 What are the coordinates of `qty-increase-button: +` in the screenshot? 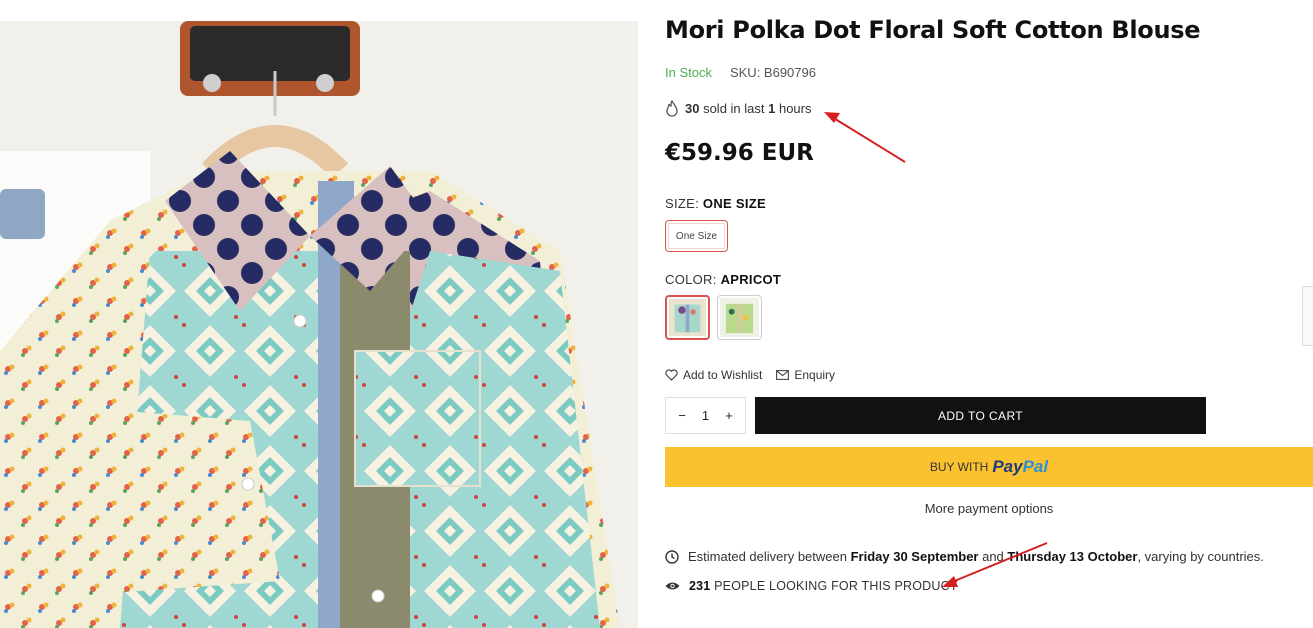 It's located at (729, 415).